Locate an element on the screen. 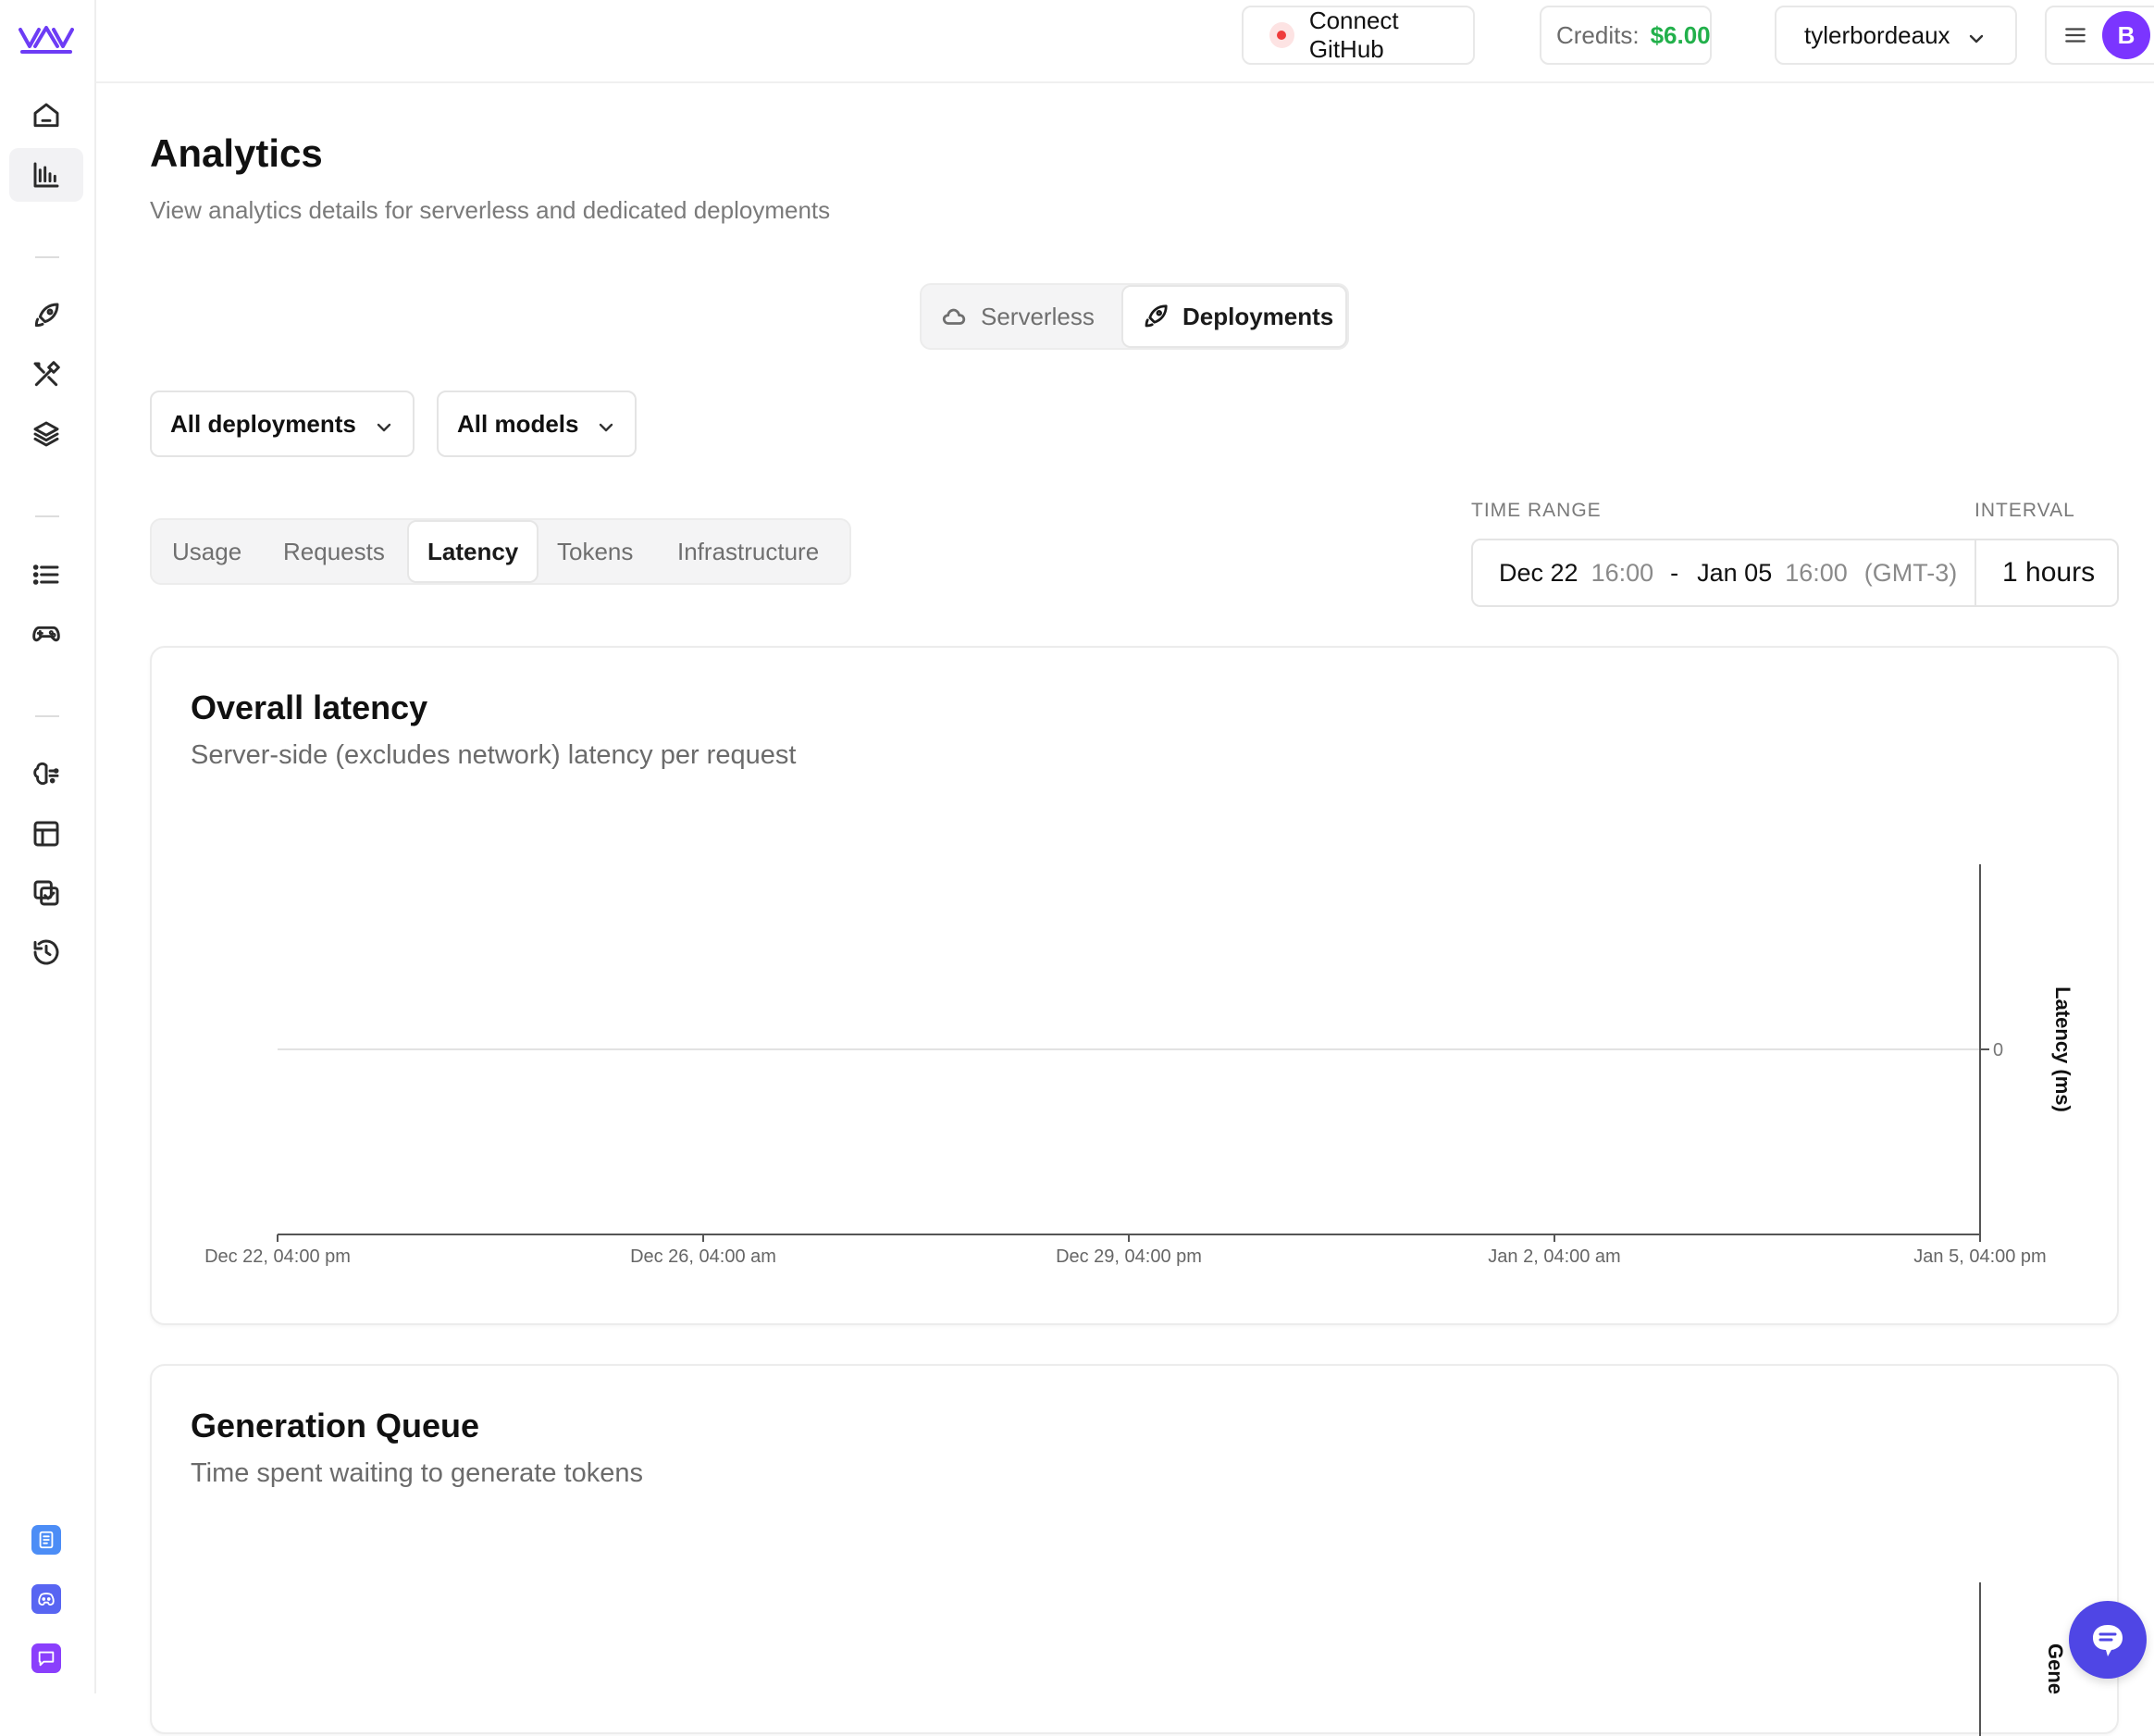 The image size is (2154, 1736). x-tick-label: Dec 22, 04:00 pm is located at coordinates (277, 1256).